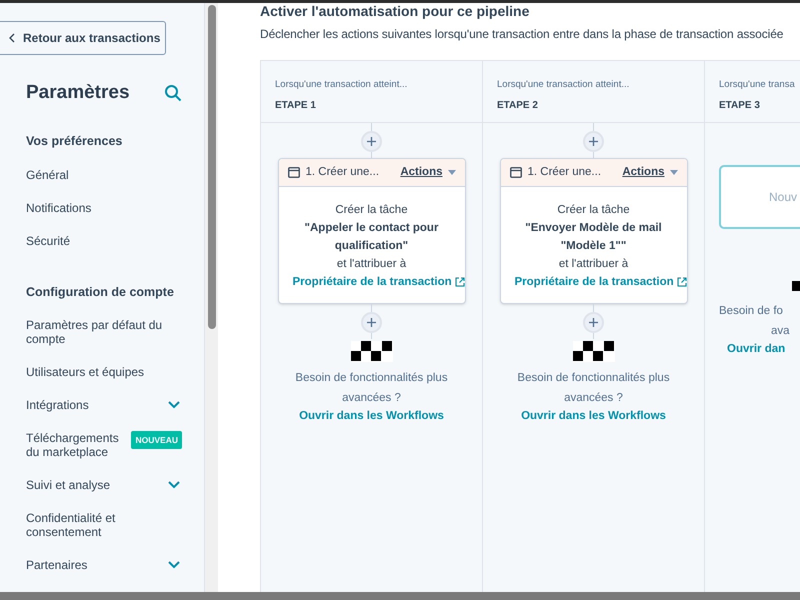 The height and width of the screenshot is (600, 800). What do you see at coordinates (98, 525) in the screenshot?
I see `sidebar-item: Confidentialité et consentement` at bounding box center [98, 525].